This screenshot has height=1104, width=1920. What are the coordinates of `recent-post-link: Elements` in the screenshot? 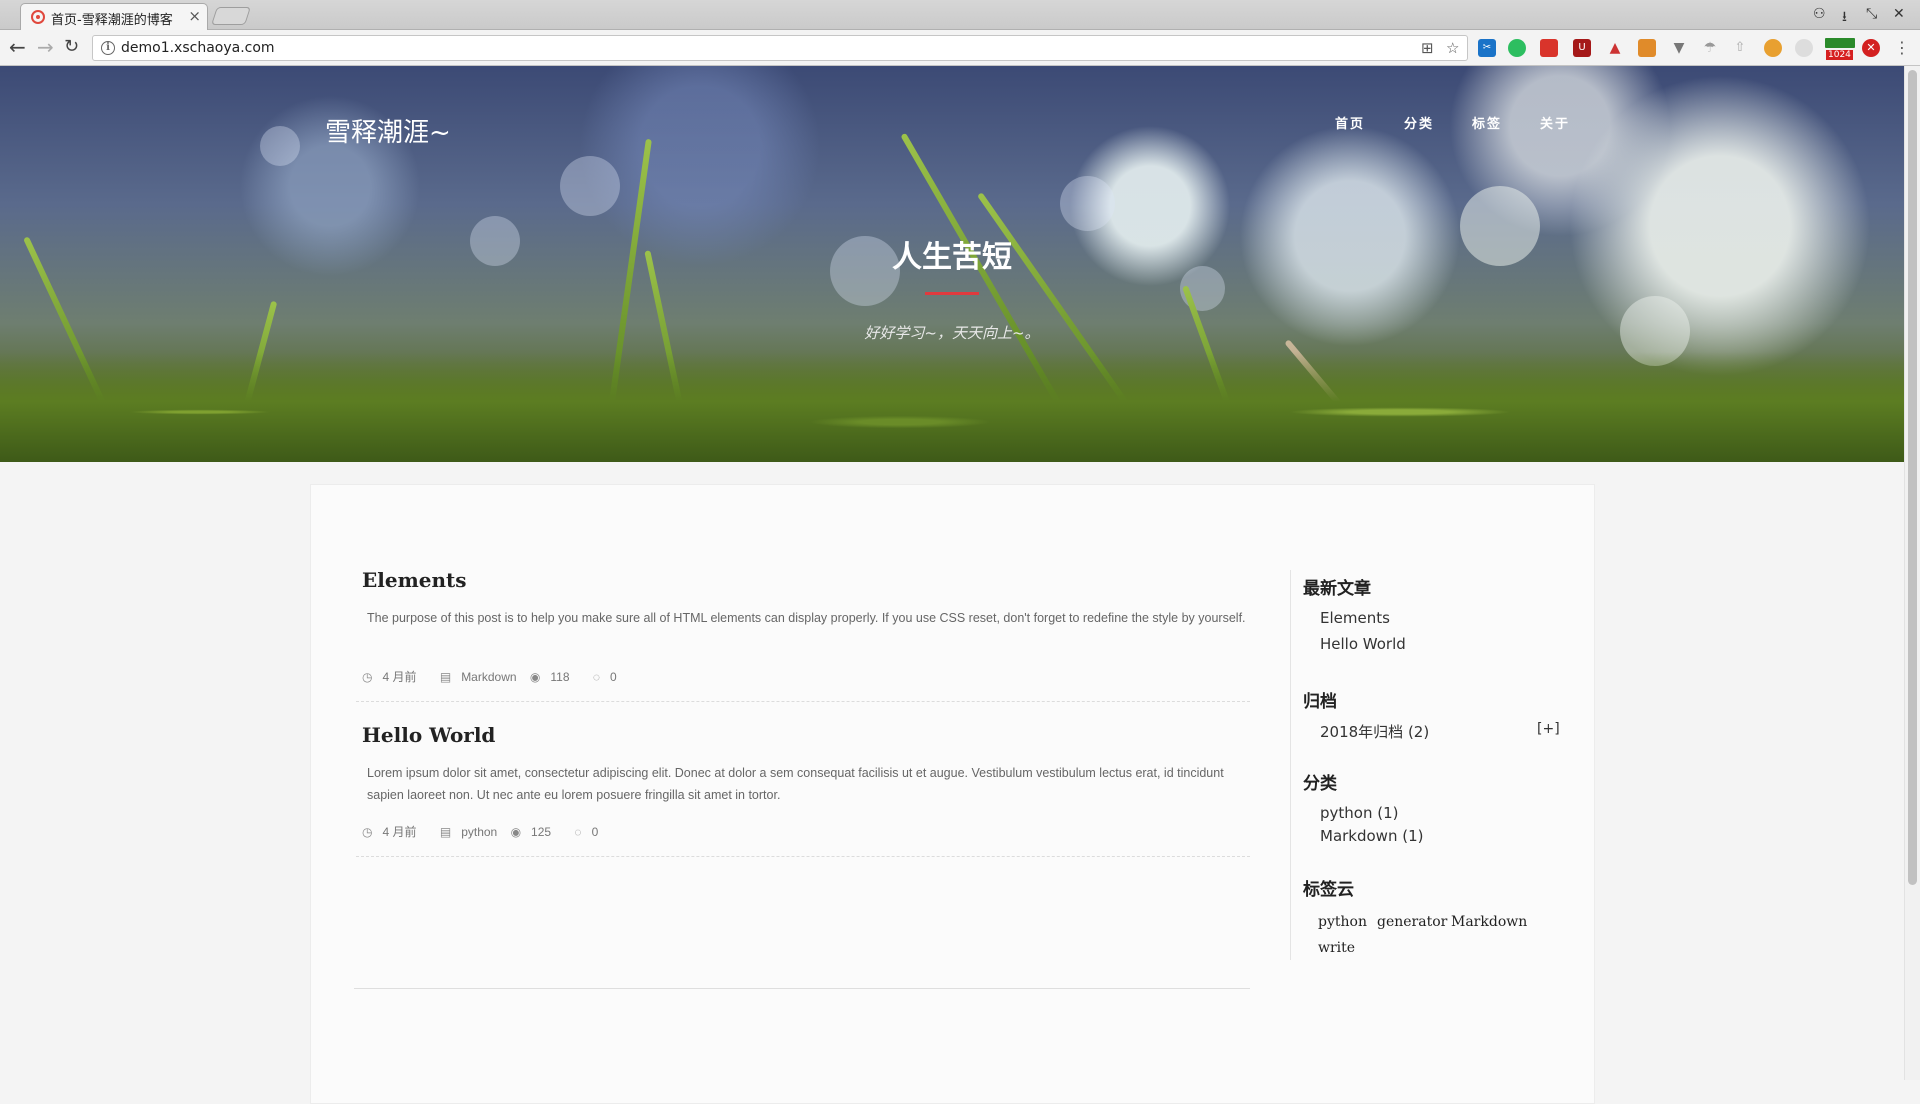 It's located at (1355, 618).